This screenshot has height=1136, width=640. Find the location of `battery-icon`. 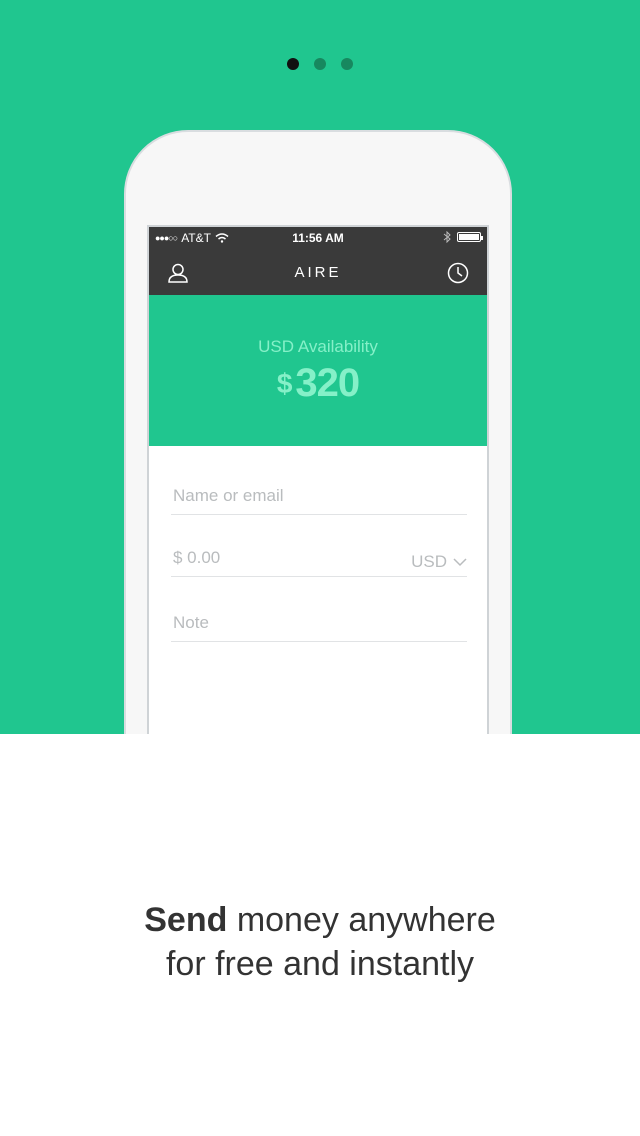

battery-icon is located at coordinates (470, 237).